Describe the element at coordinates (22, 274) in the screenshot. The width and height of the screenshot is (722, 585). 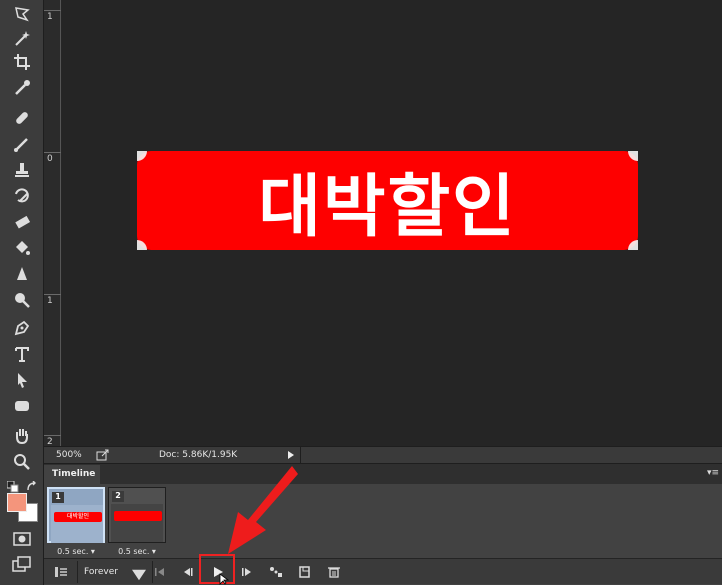
I see `blur-icon` at that location.